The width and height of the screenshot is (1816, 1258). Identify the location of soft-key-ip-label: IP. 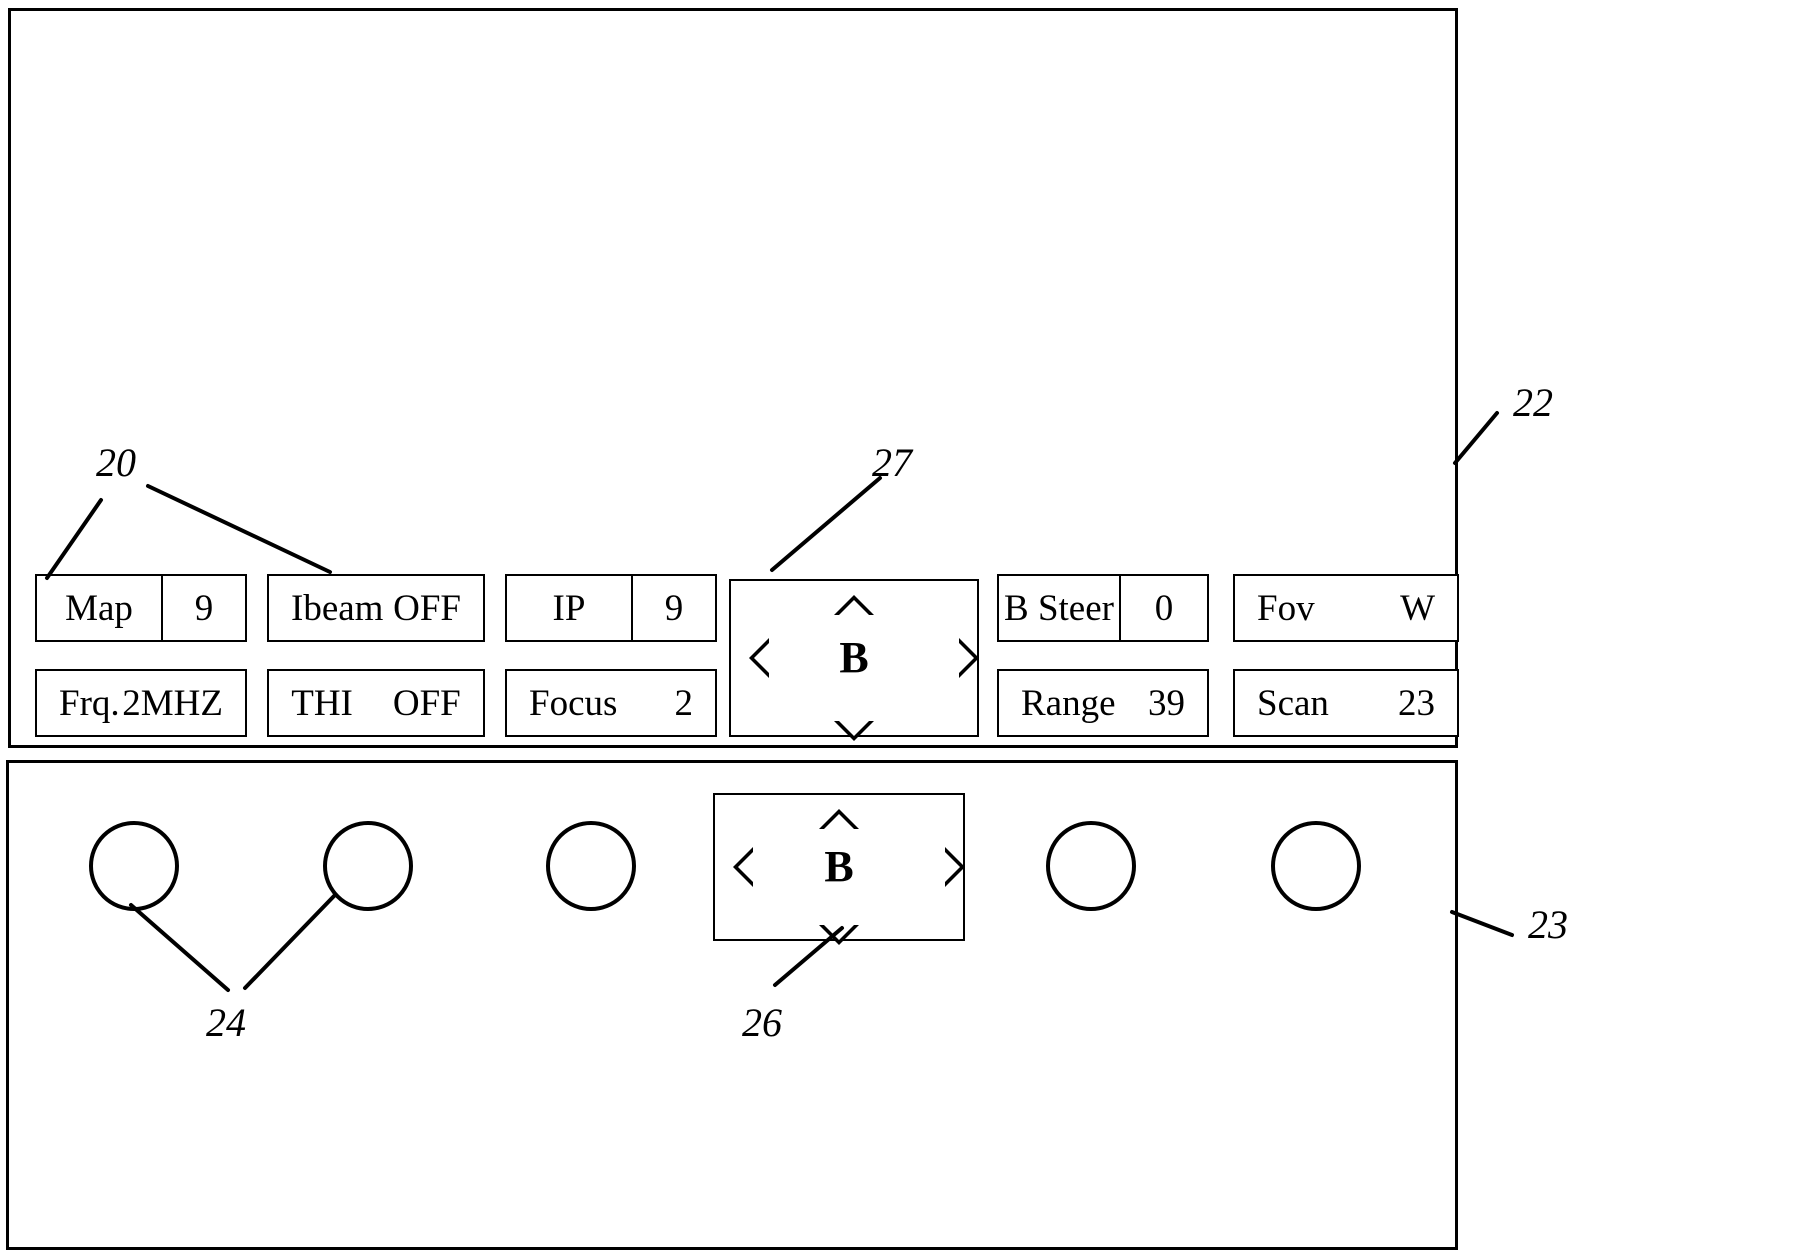
(569, 608).